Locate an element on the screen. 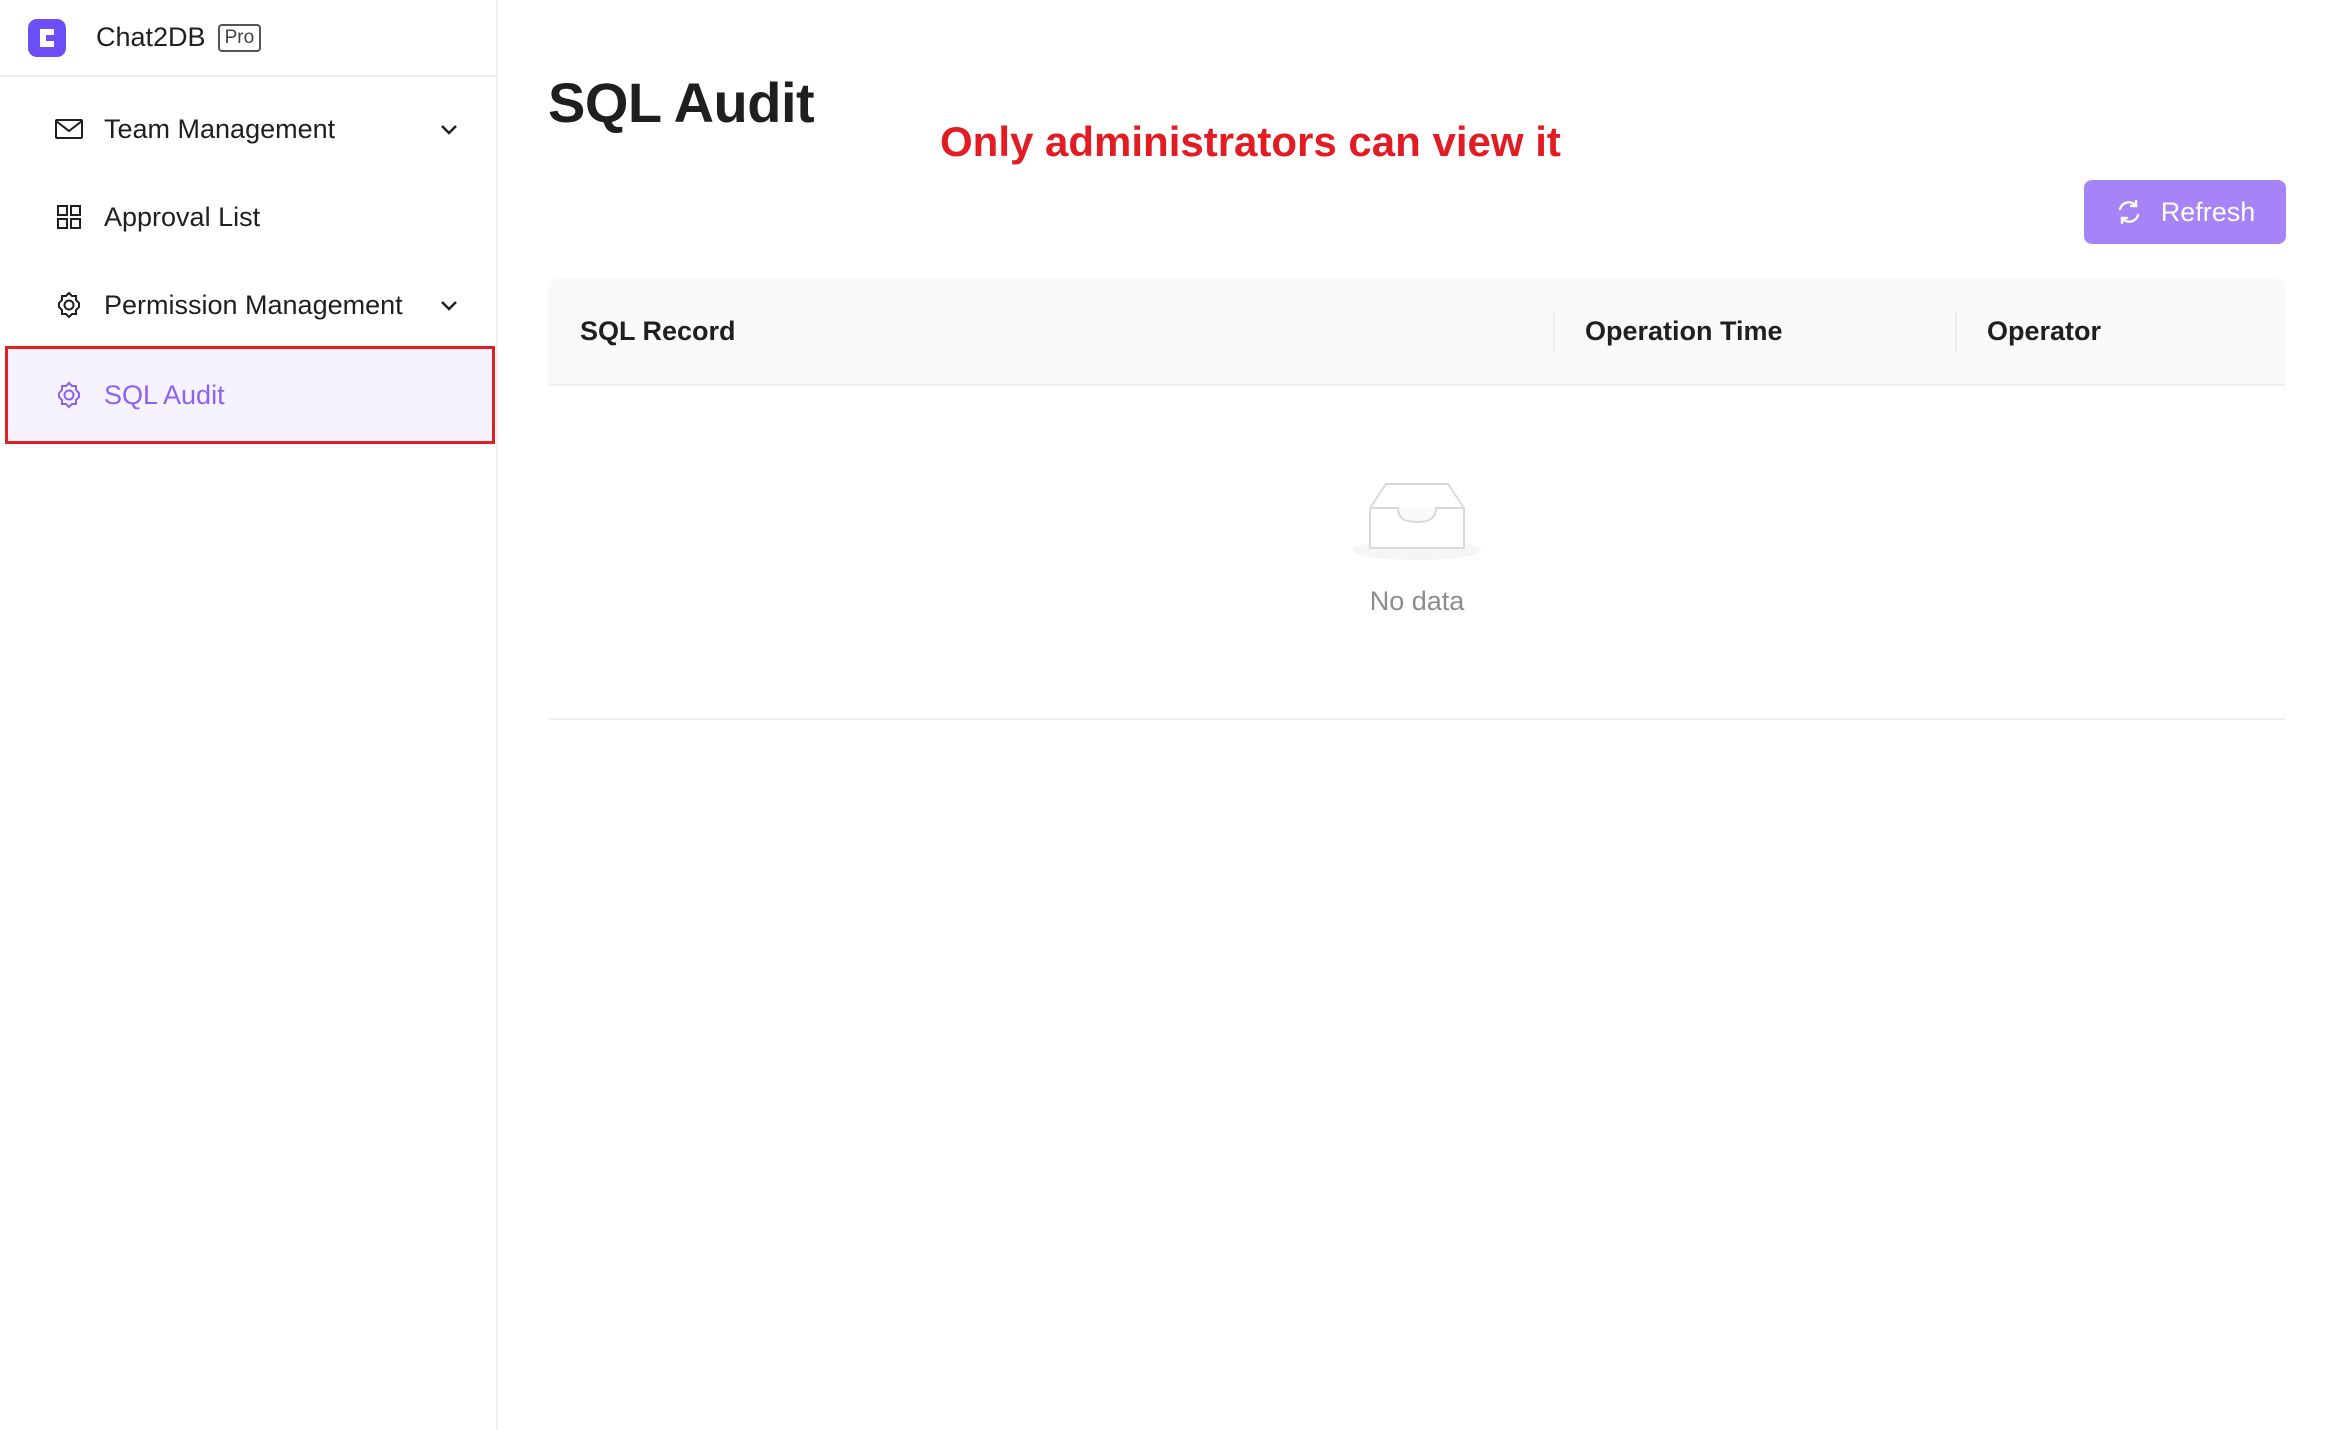  chat2db-logo-icon is located at coordinates (47, 37).